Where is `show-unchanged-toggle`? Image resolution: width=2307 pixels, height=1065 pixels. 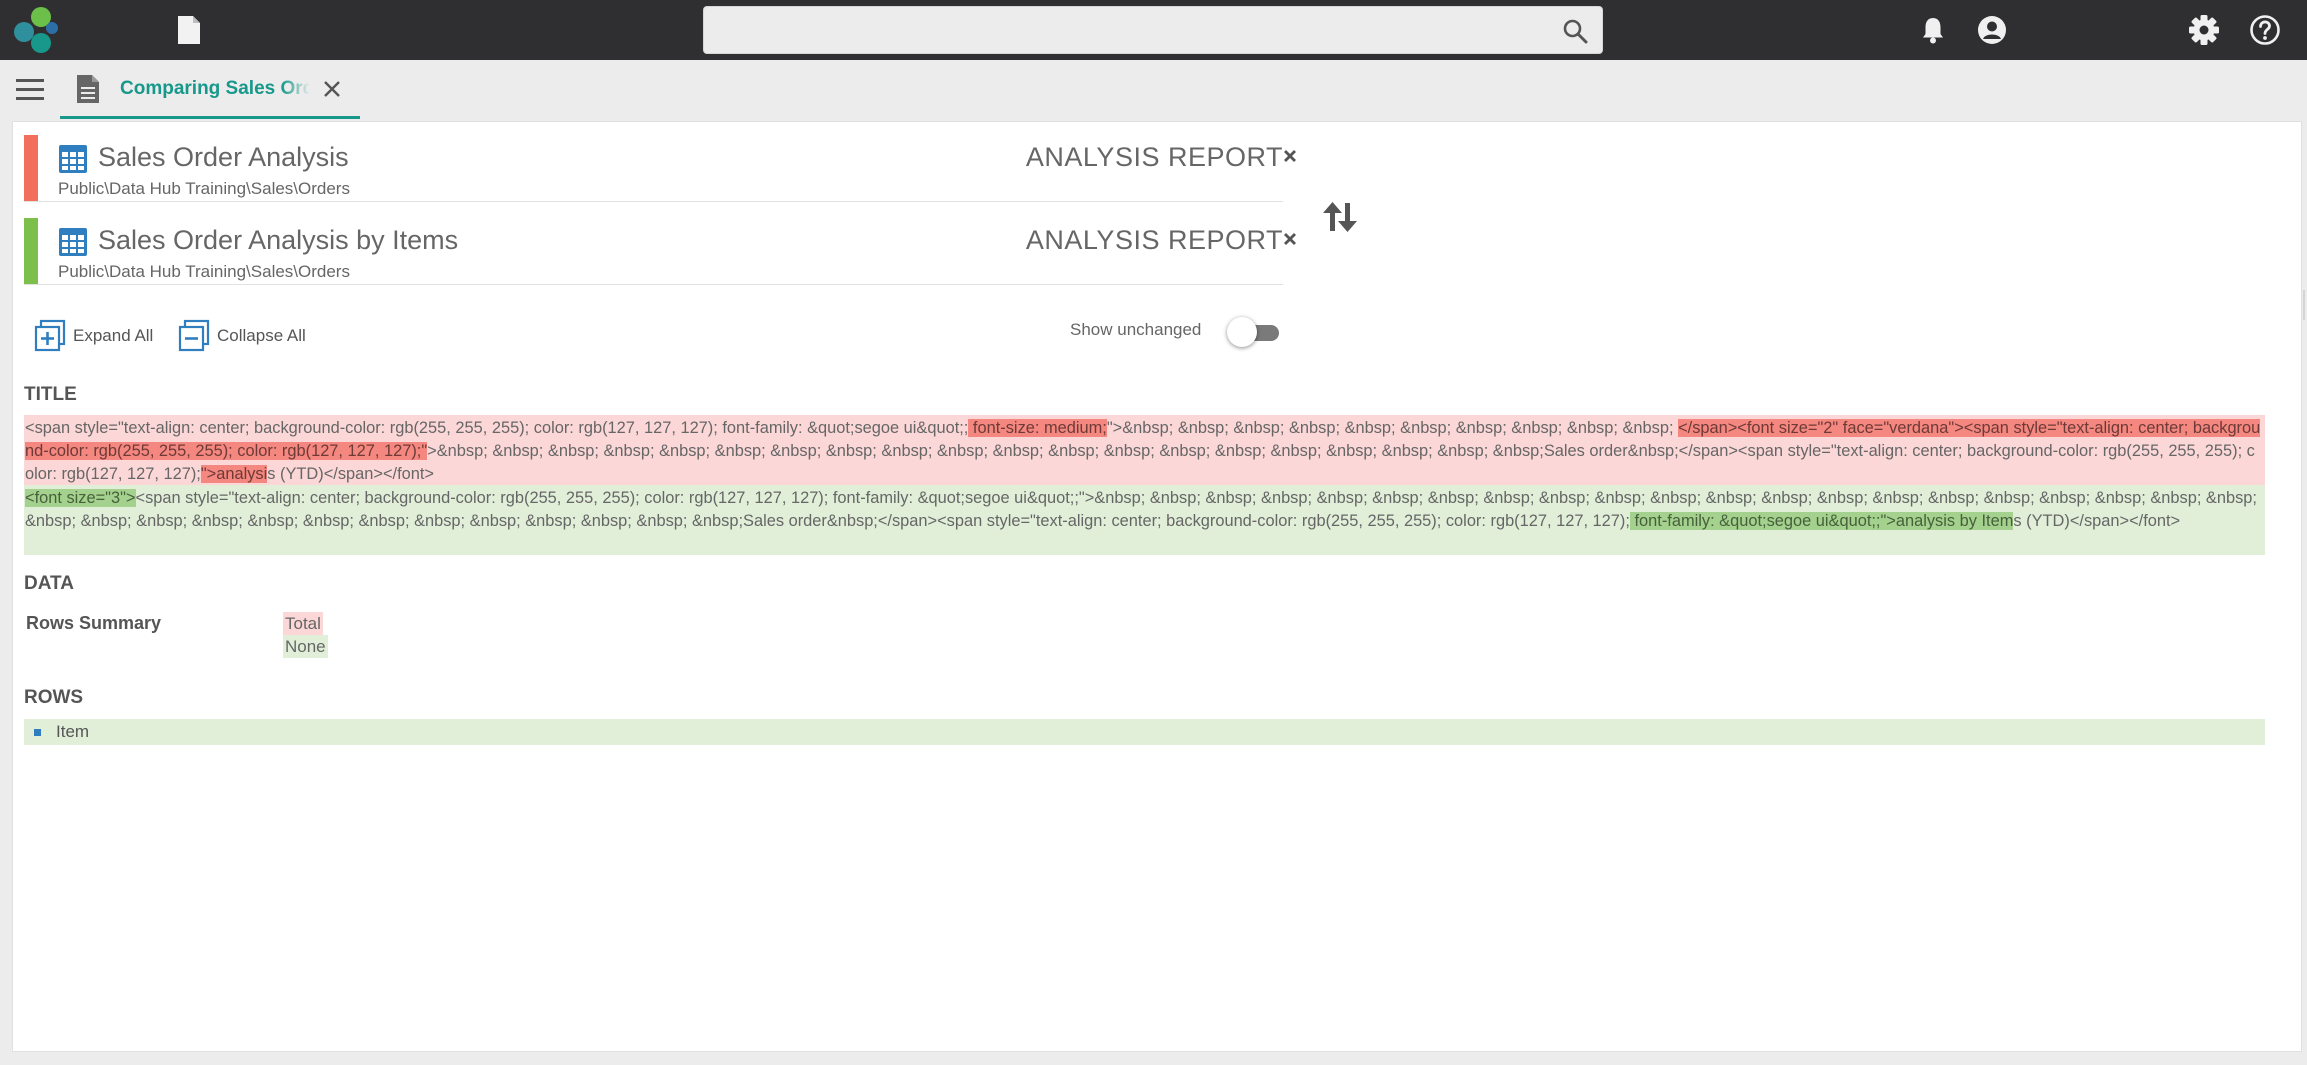 show-unchanged-toggle is located at coordinates (1254, 332).